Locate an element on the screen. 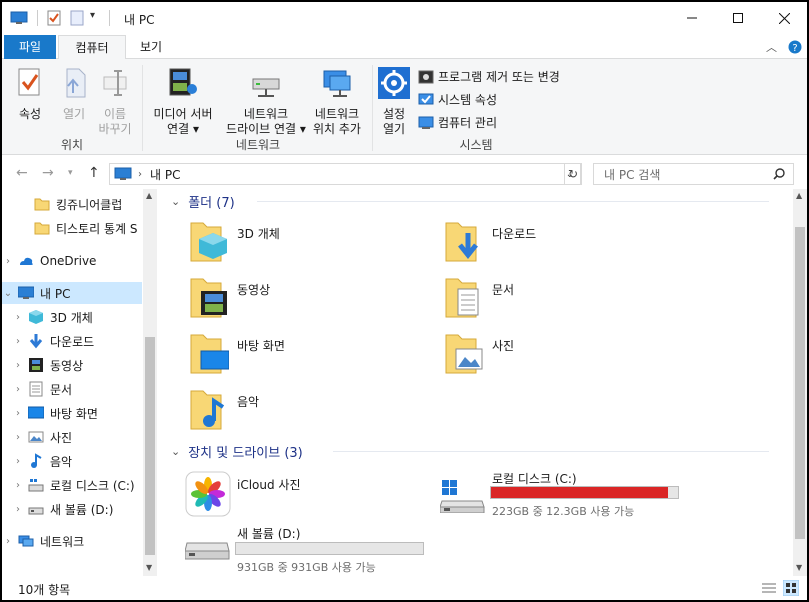 This screenshot has height=602, width=809. navpane-scroll-thumb is located at coordinates (150, 446).